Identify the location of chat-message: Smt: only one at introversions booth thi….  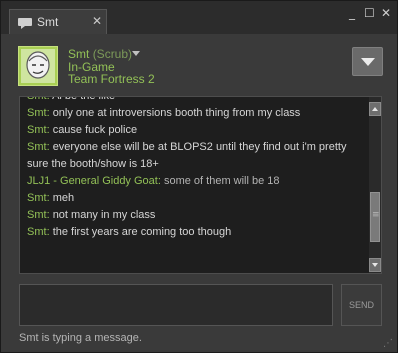
(197, 113).